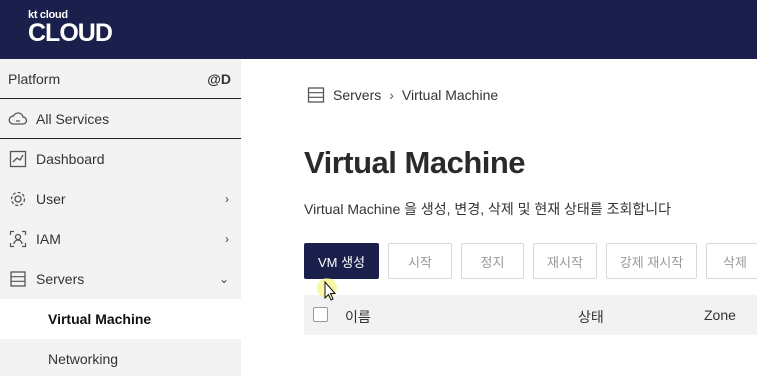  I want to click on delete-button: 삭제, so click(731, 261).